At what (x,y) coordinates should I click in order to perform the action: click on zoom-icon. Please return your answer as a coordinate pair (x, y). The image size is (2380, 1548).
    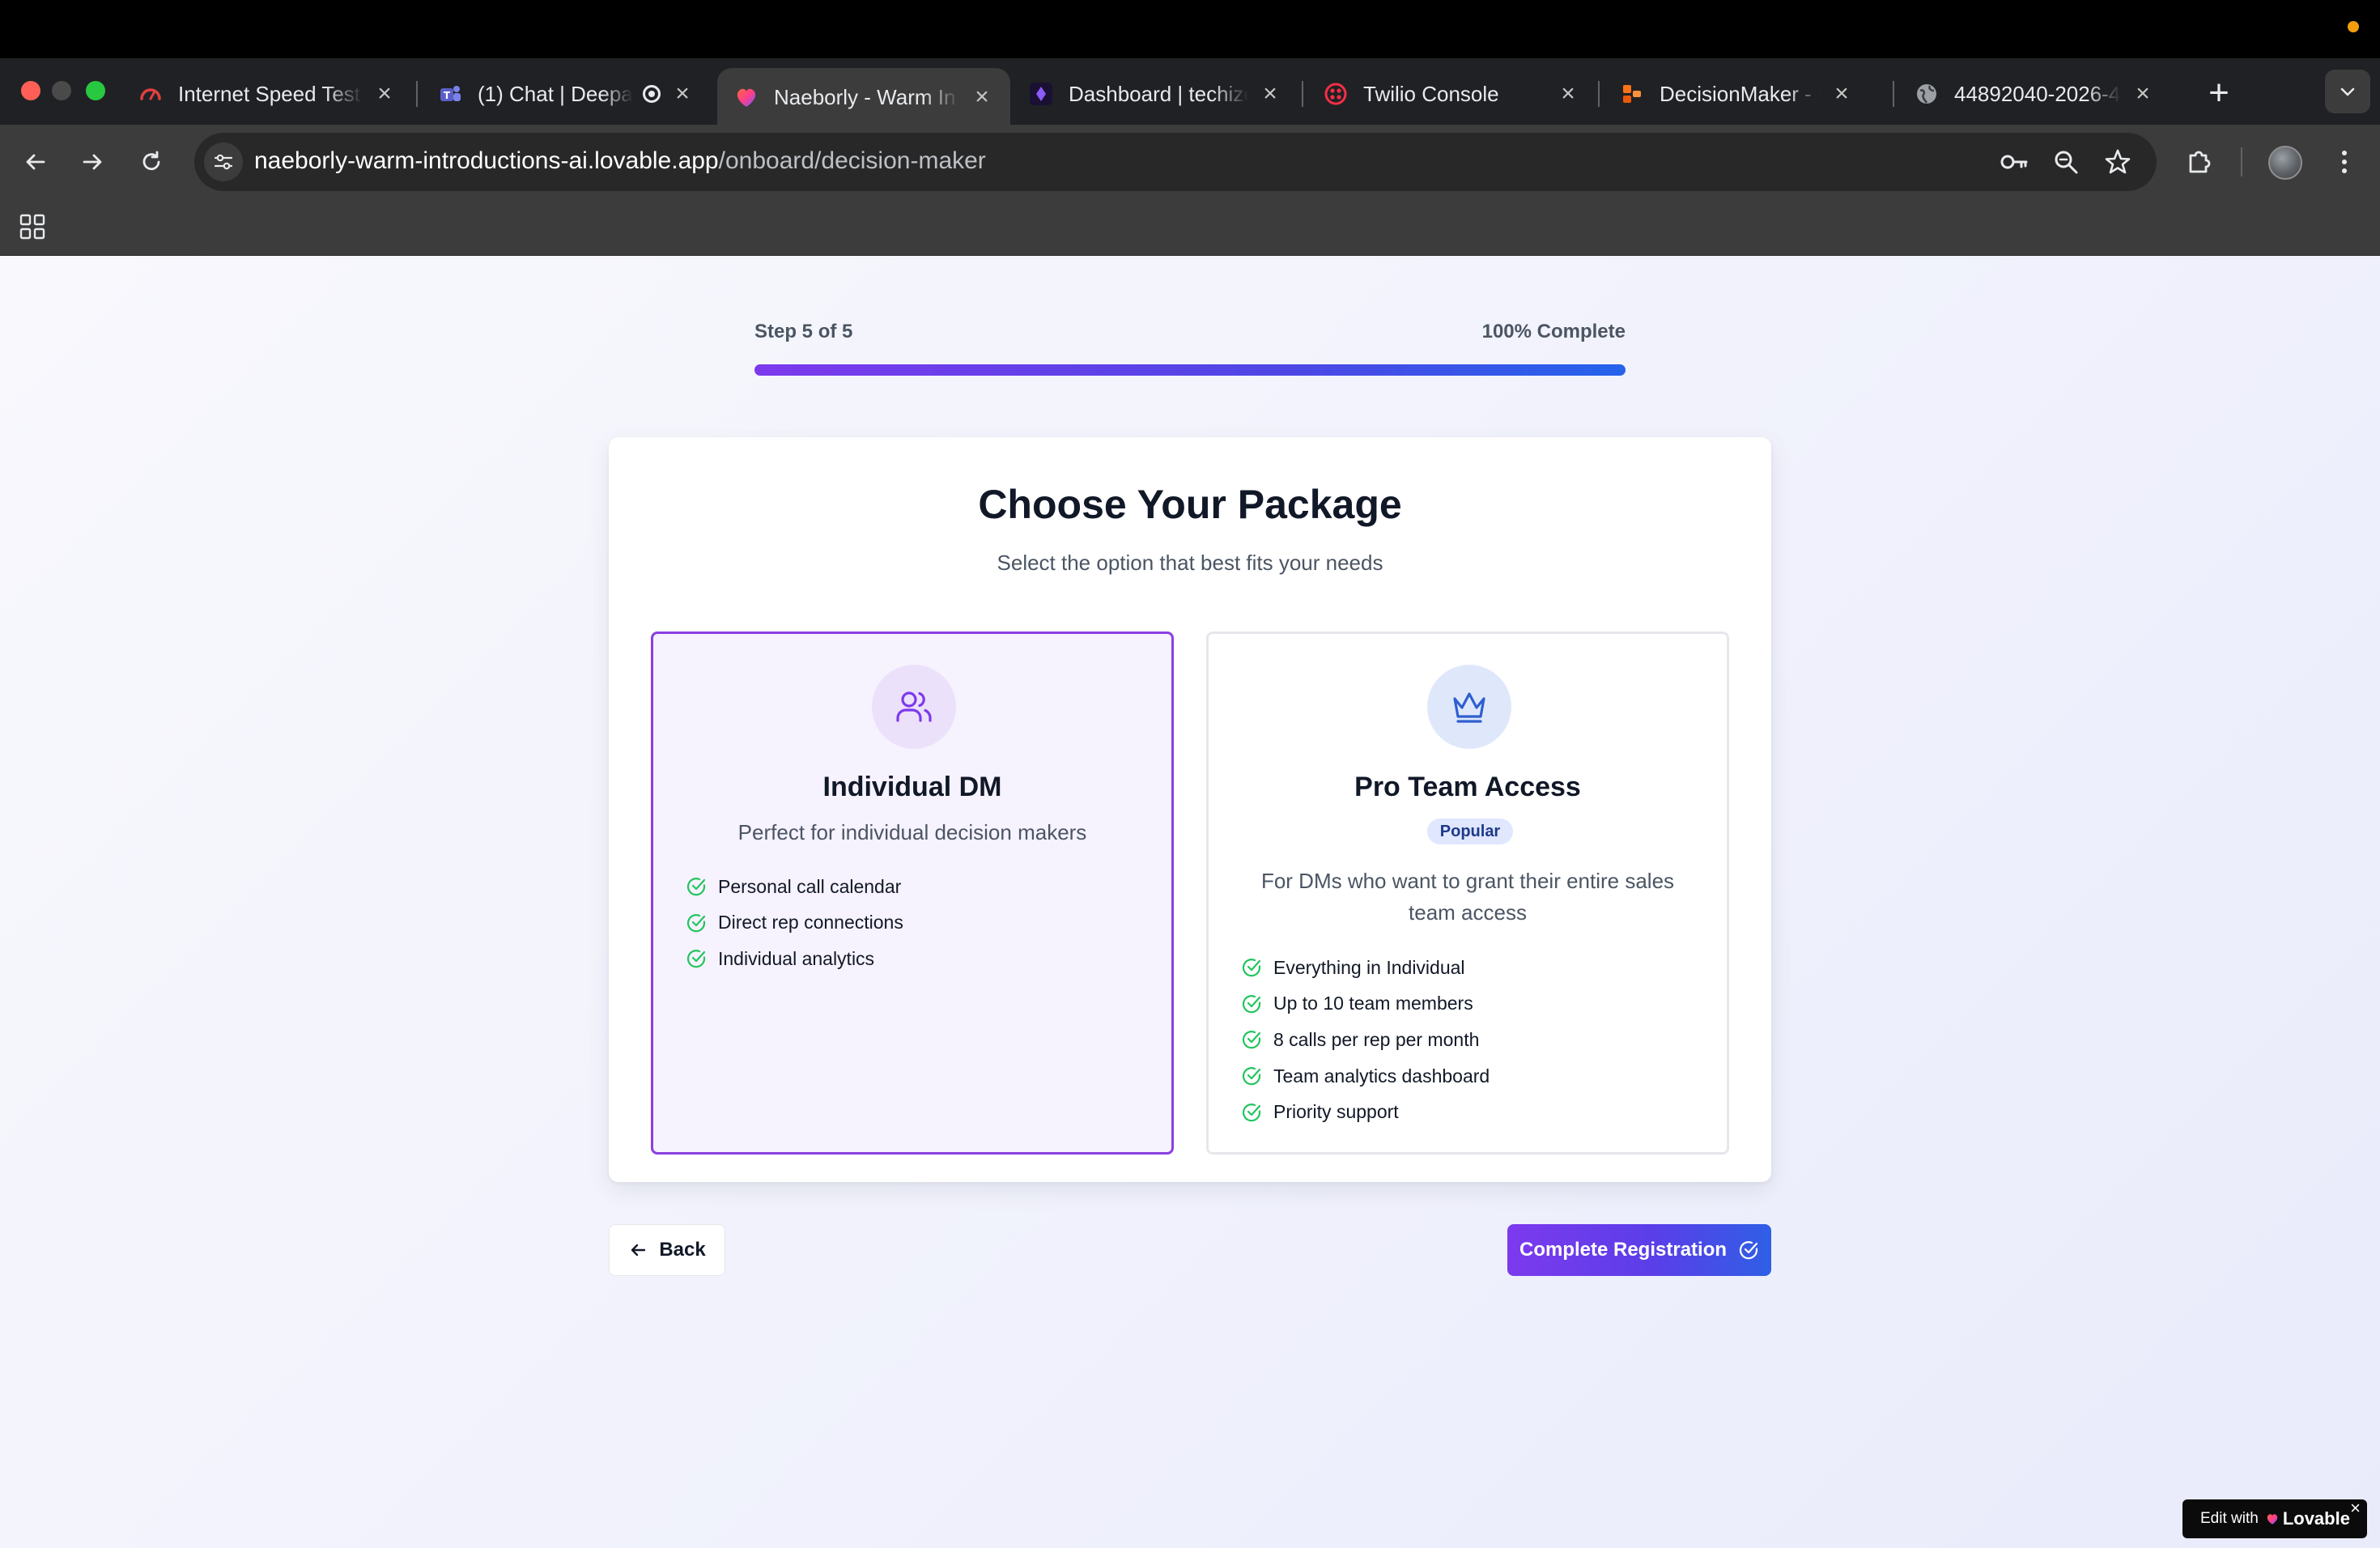
    Looking at the image, I should click on (2066, 162).